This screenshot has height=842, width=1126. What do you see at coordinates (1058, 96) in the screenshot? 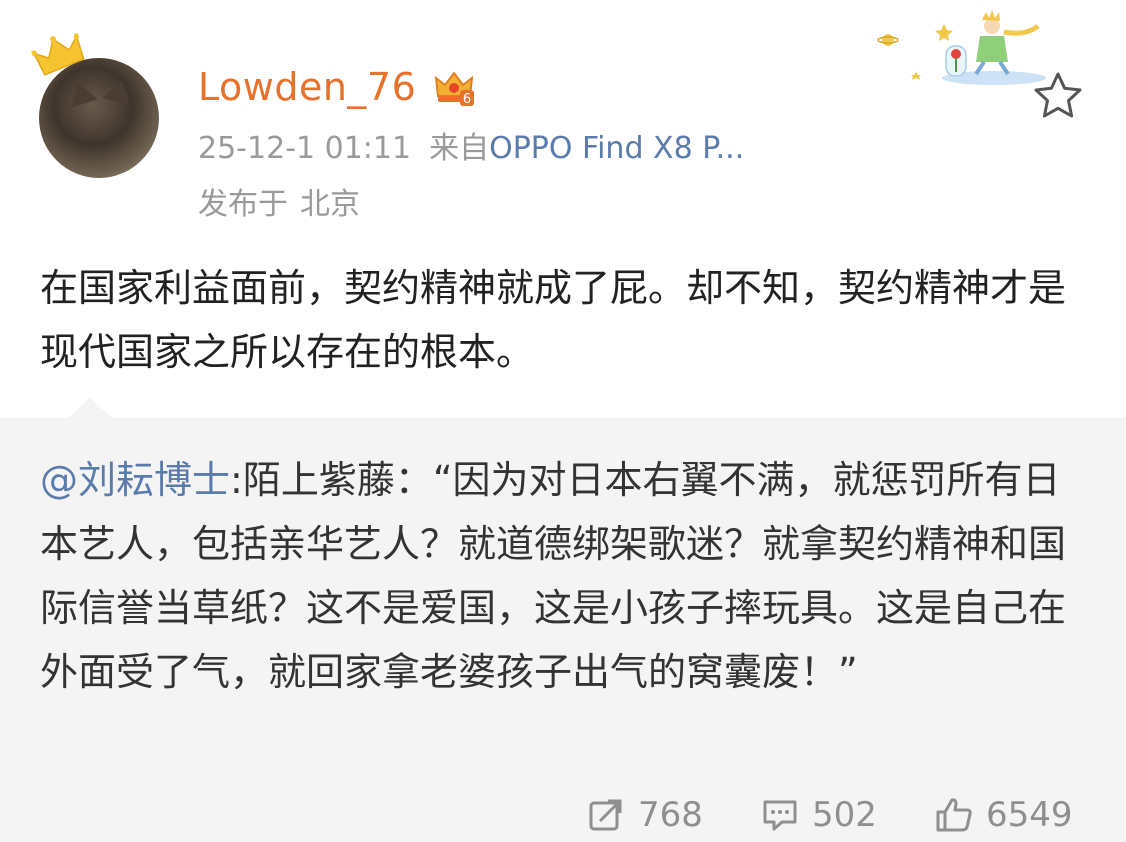
I see `star-outline-icon` at bounding box center [1058, 96].